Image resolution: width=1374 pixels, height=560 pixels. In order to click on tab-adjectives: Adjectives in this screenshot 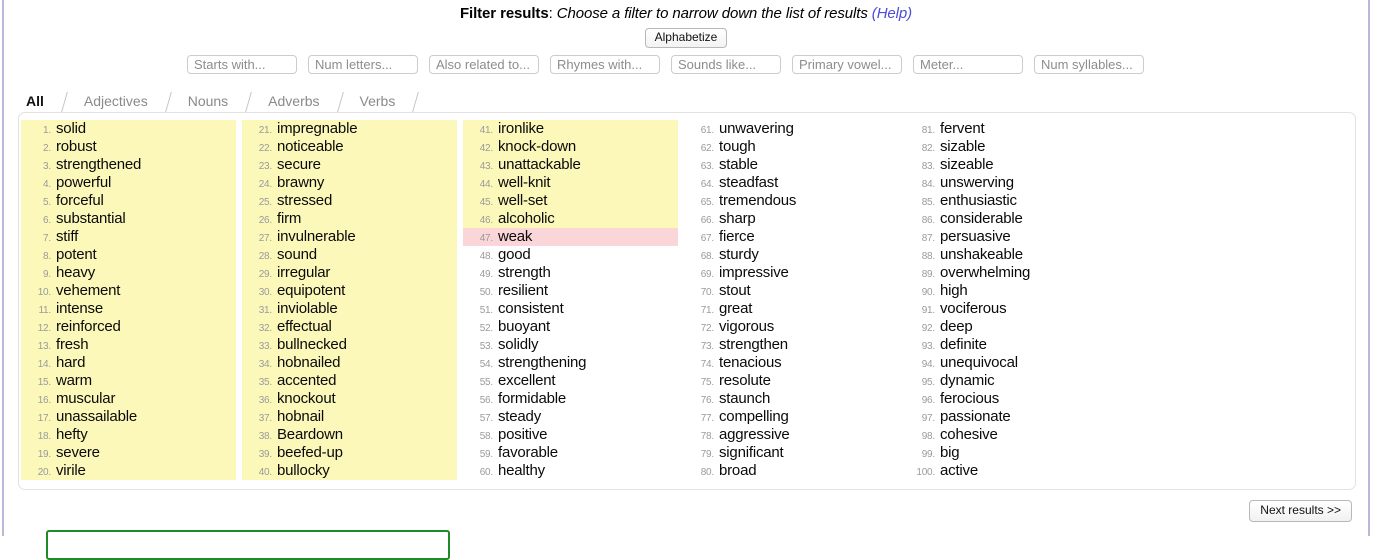, I will do `click(116, 102)`.